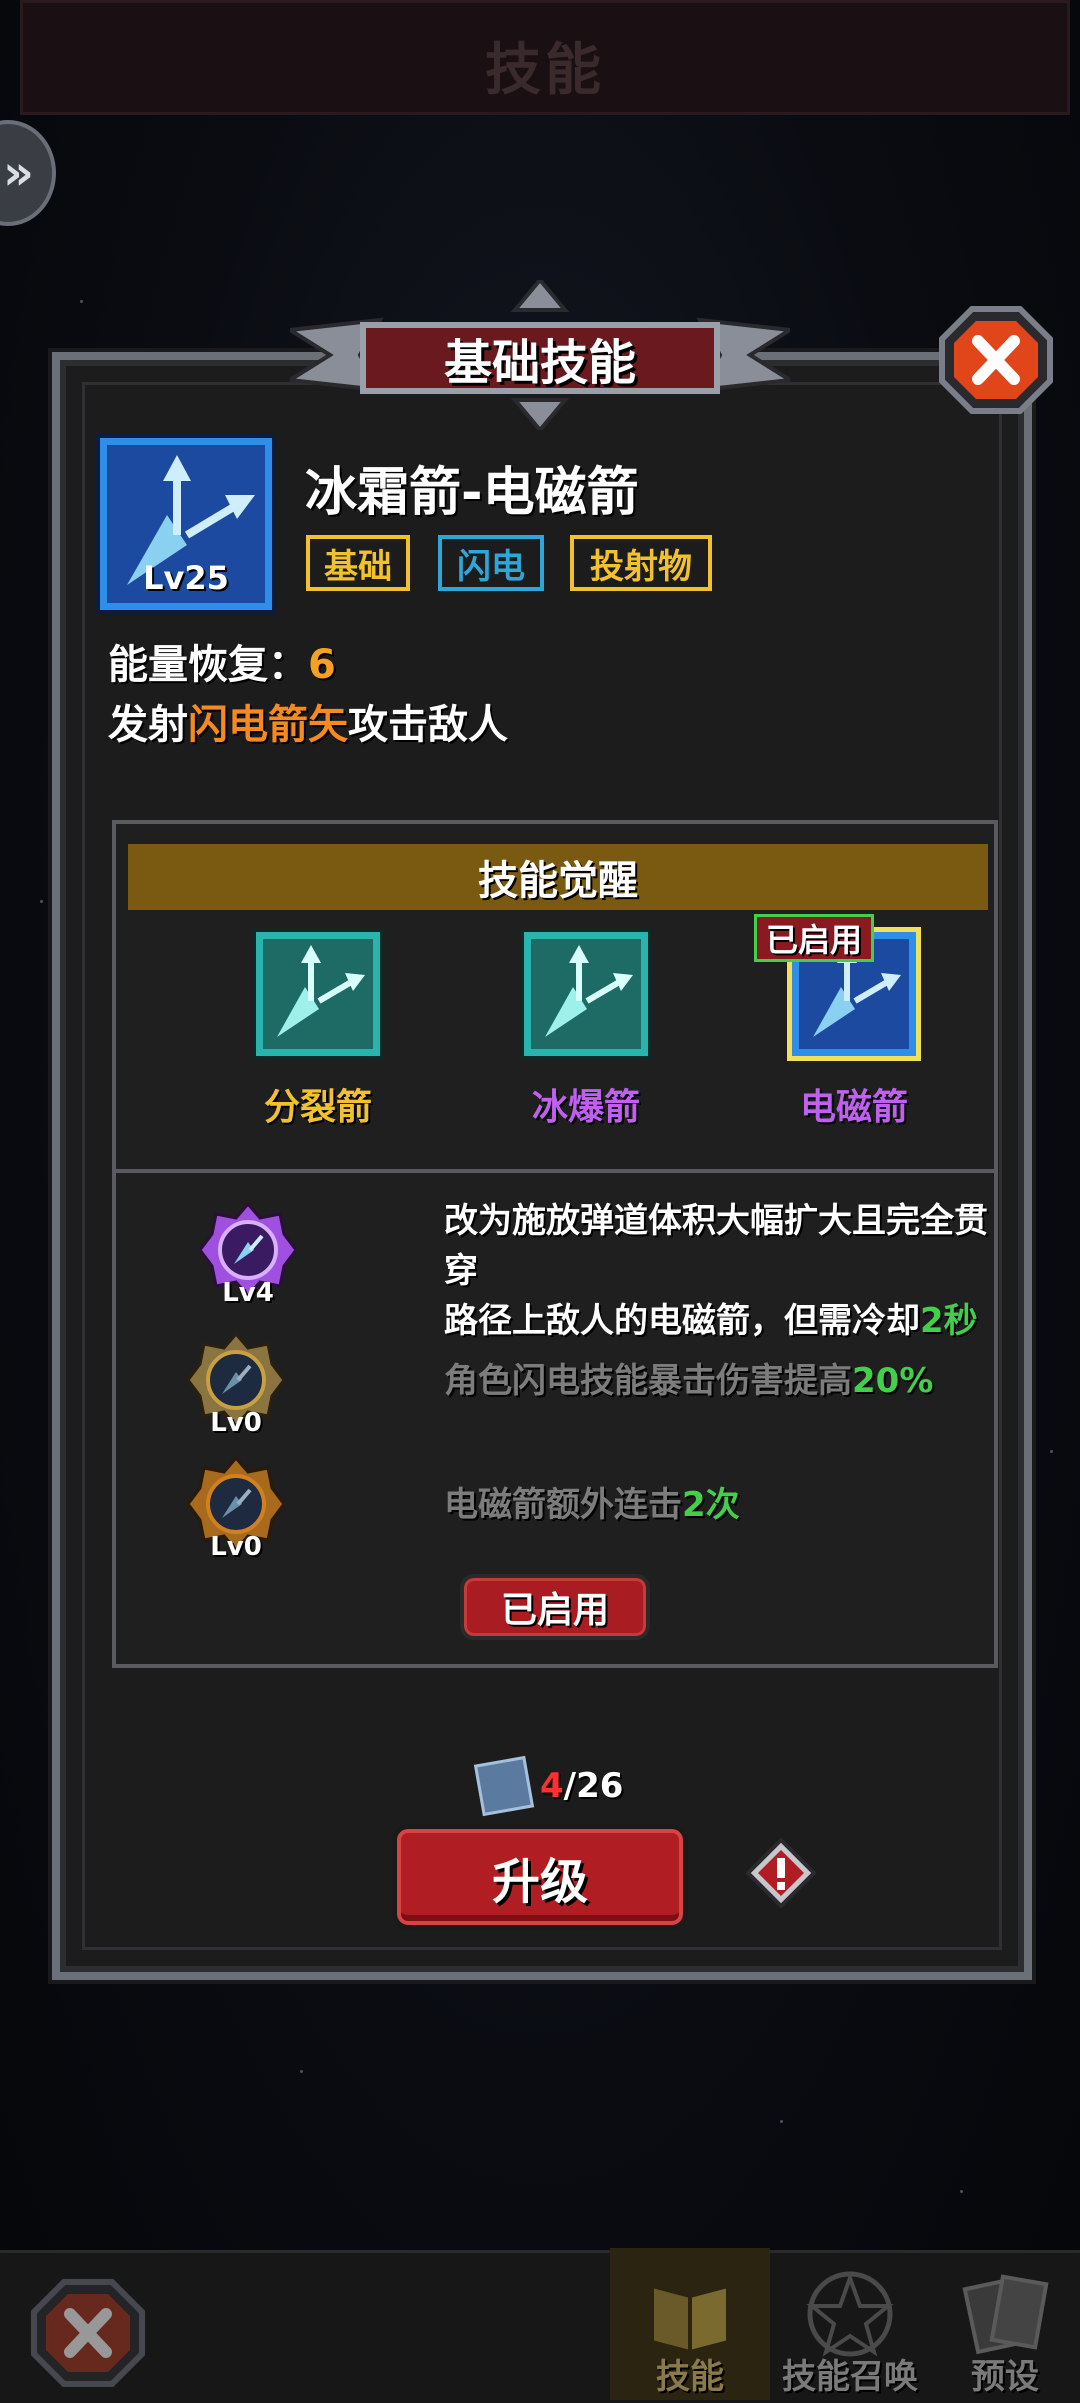  What do you see at coordinates (322, 665) in the screenshot?
I see `energy-value: 6` at bounding box center [322, 665].